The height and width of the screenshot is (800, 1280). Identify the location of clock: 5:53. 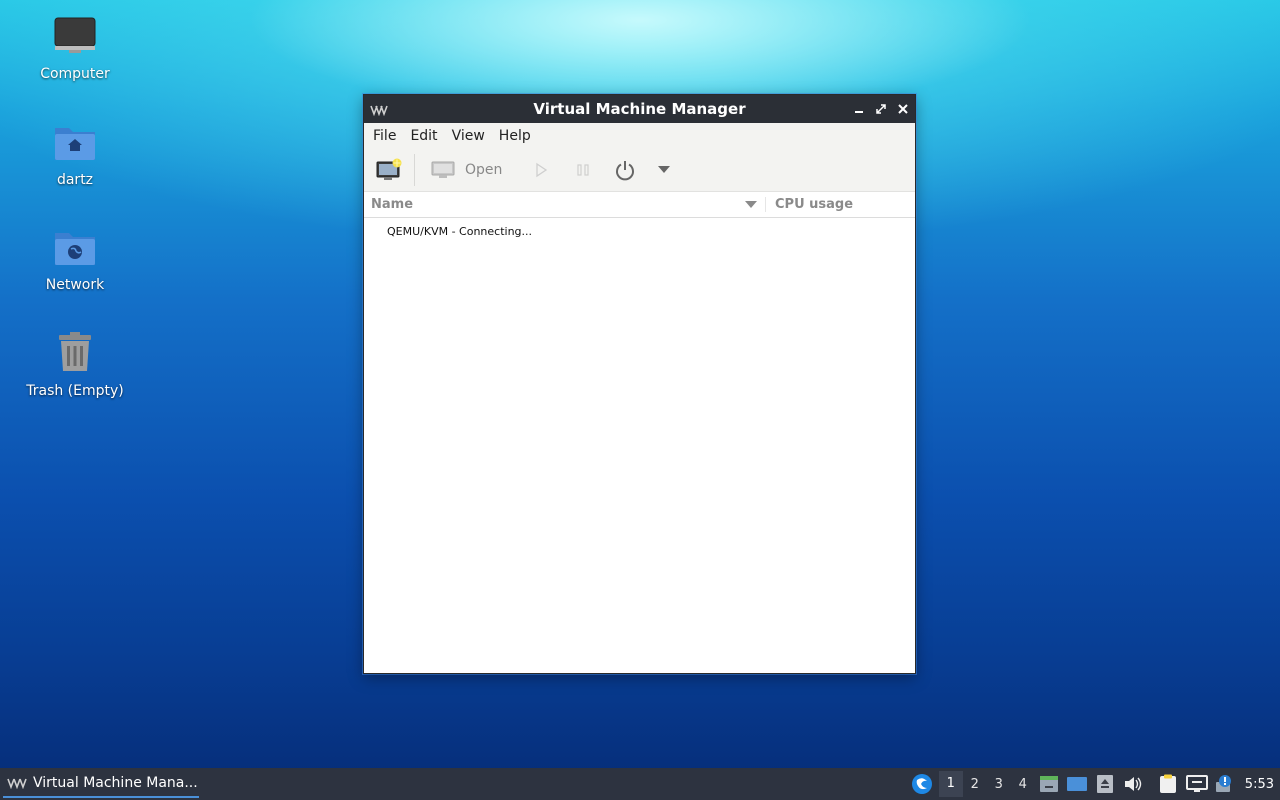
(1259, 784).